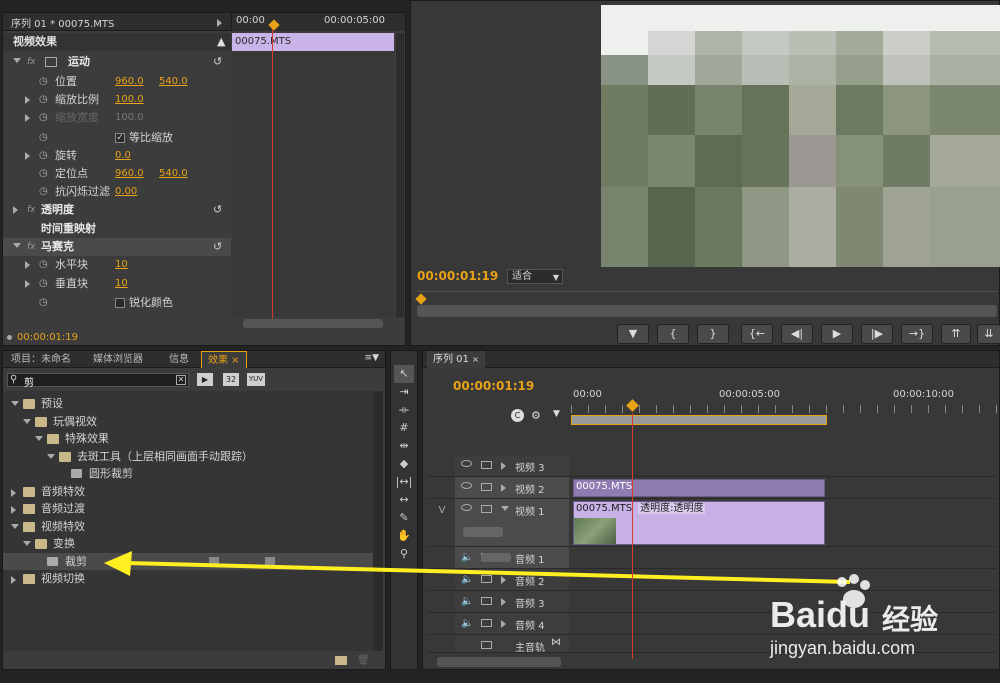 This screenshot has height=683, width=1000. I want to click on mini-scroll, so click(400, 175).